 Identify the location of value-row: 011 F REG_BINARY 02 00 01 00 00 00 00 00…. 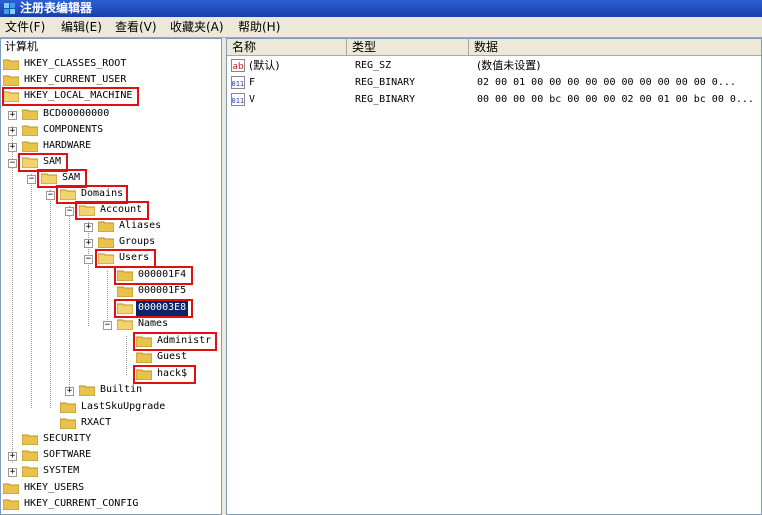
(494, 82).